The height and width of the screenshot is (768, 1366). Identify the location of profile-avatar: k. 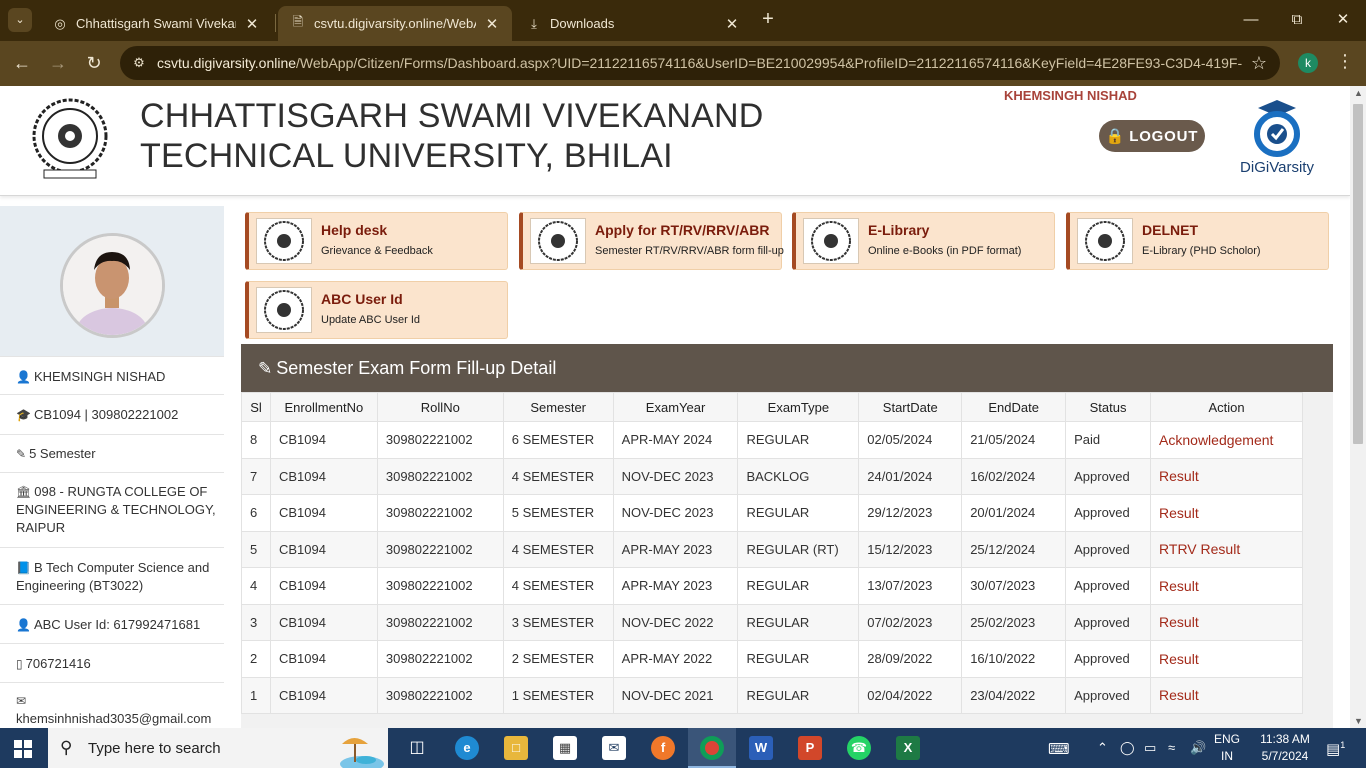
(1308, 63).